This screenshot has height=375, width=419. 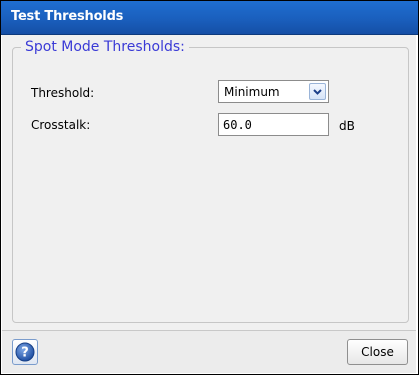 I want to click on group-legend: Spot Mode Thresholds:, so click(x=105, y=47).